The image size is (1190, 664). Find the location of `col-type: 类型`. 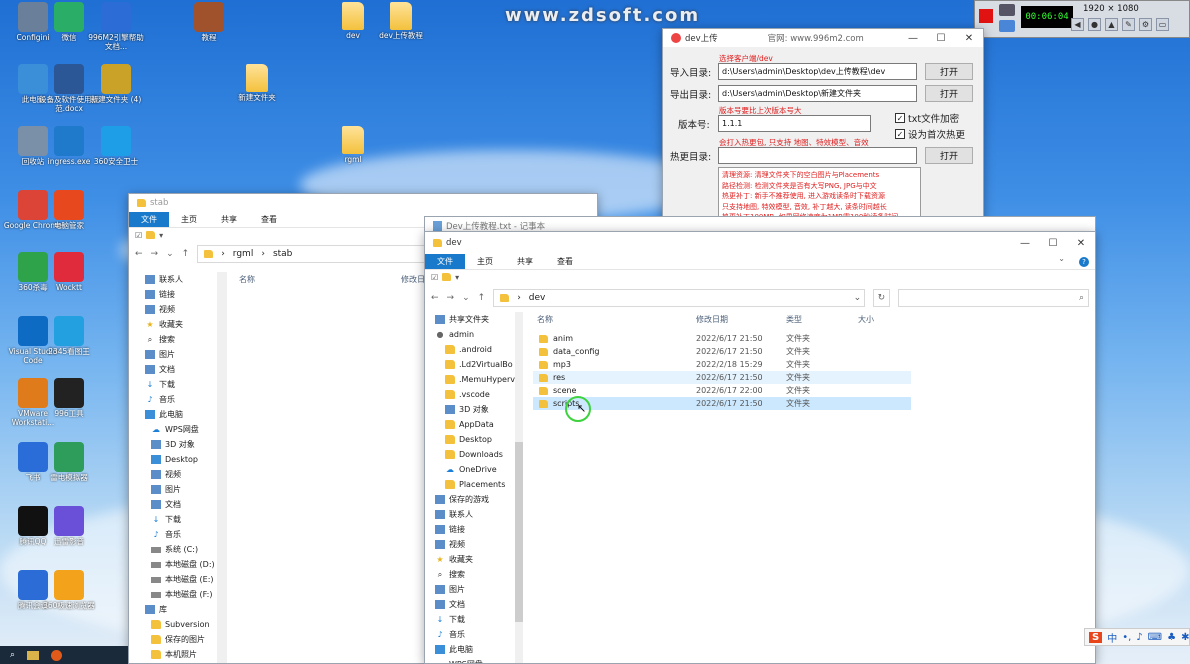

col-type: 类型 is located at coordinates (822, 319).